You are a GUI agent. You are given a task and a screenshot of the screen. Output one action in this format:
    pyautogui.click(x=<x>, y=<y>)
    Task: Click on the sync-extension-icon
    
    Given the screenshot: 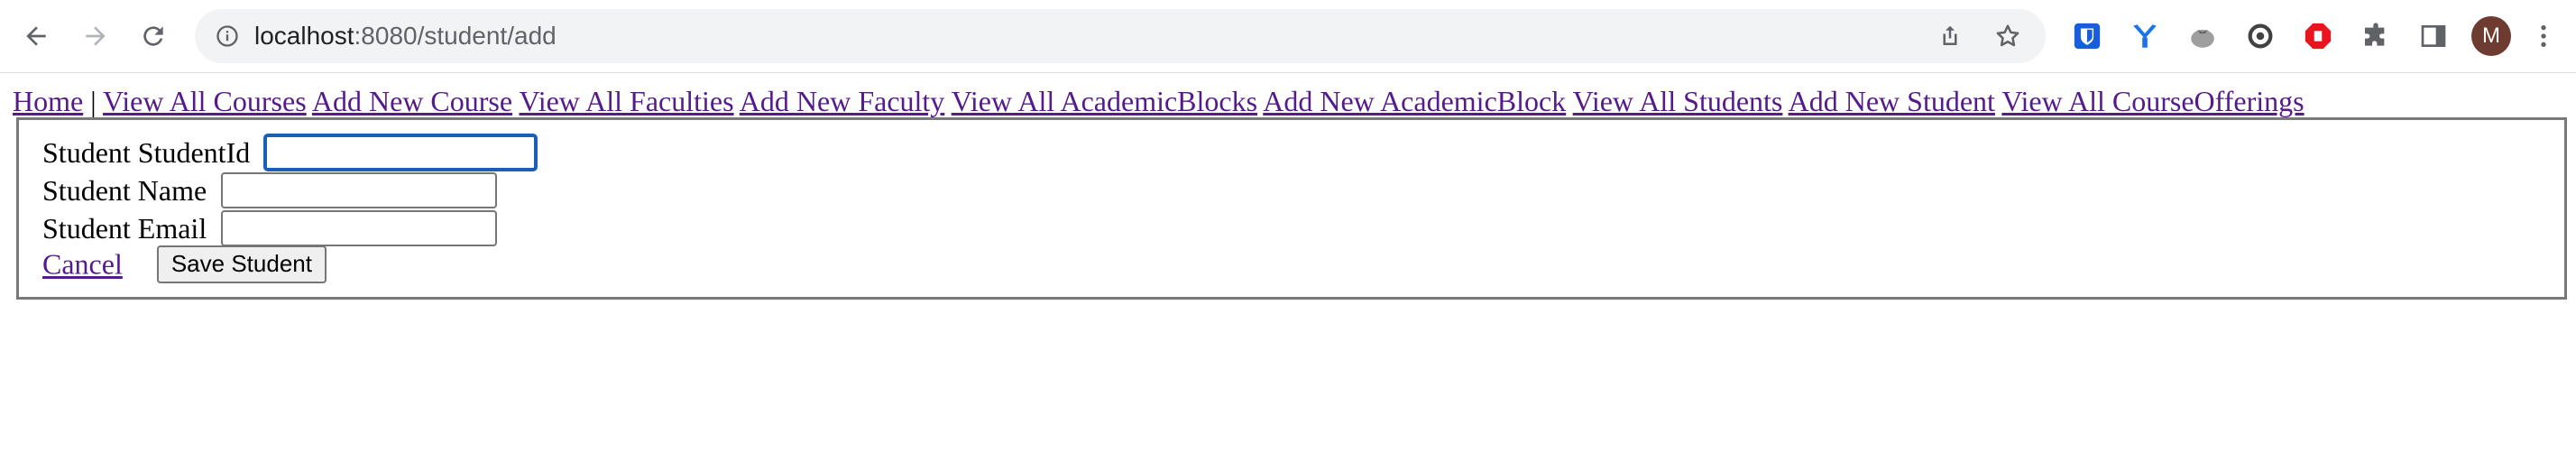 What is the action you would take?
    pyautogui.click(x=2260, y=36)
    